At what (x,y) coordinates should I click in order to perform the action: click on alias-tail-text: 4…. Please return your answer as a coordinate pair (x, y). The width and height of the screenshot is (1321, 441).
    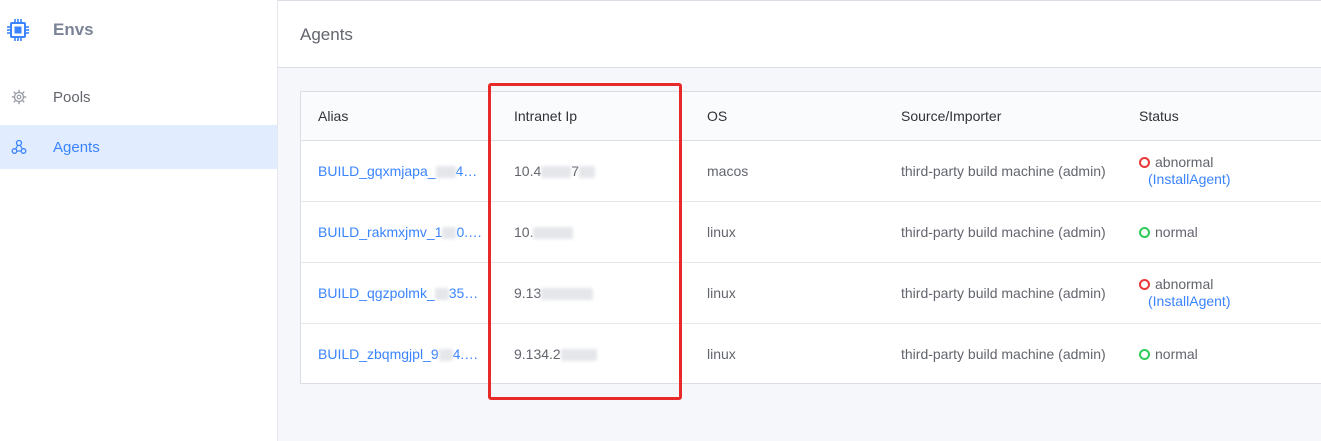
    Looking at the image, I should click on (466, 171).